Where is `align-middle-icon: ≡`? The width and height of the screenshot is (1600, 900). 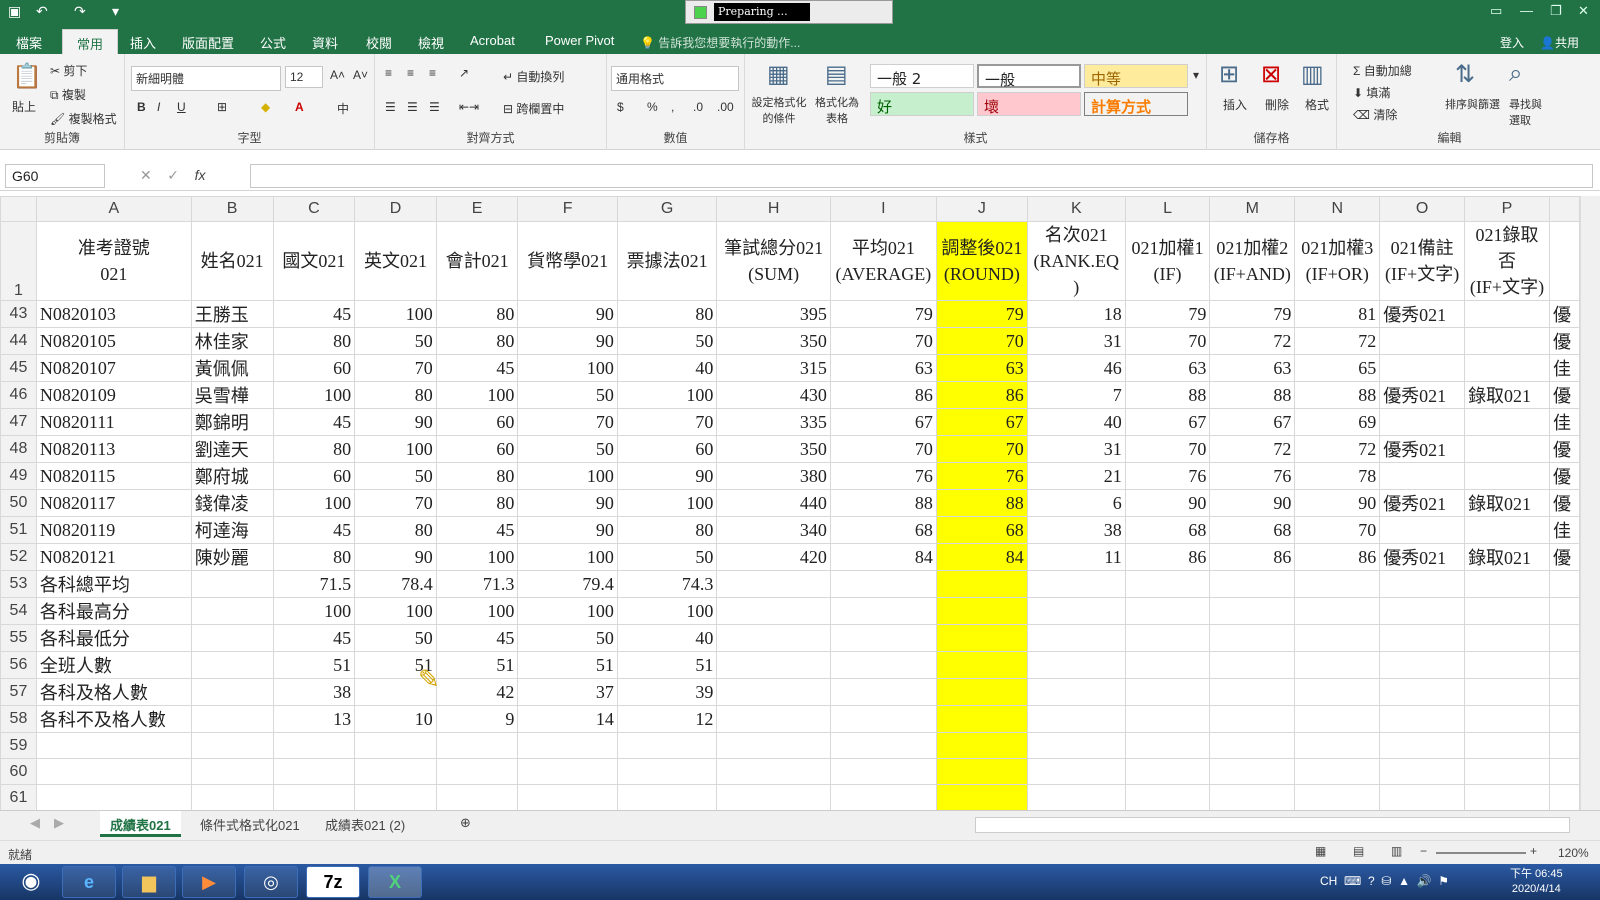 align-middle-icon: ≡ is located at coordinates (410, 73).